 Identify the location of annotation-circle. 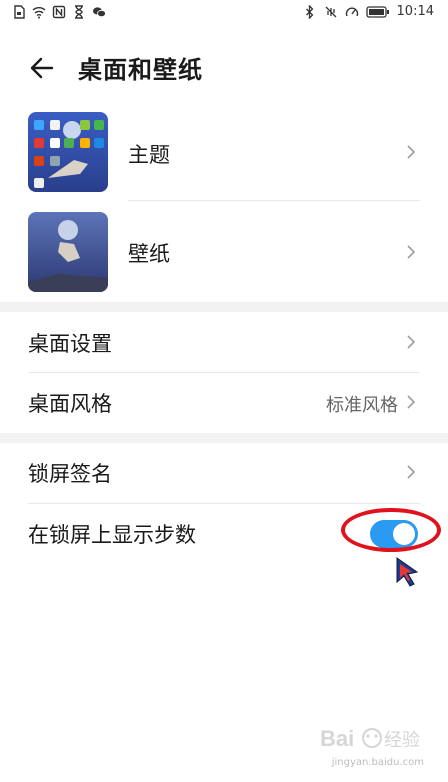
(391, 530).